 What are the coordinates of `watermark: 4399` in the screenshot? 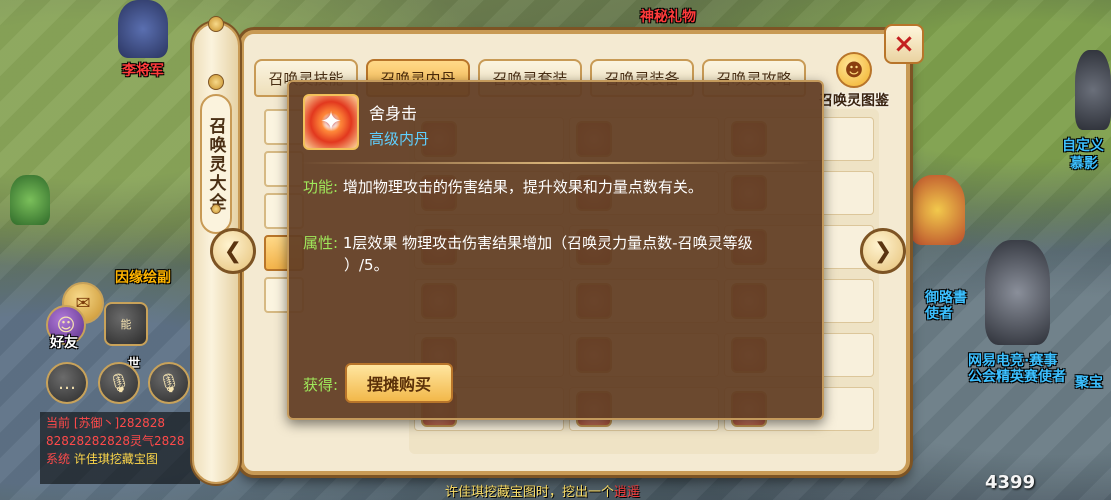 It's located at (1010, 482).